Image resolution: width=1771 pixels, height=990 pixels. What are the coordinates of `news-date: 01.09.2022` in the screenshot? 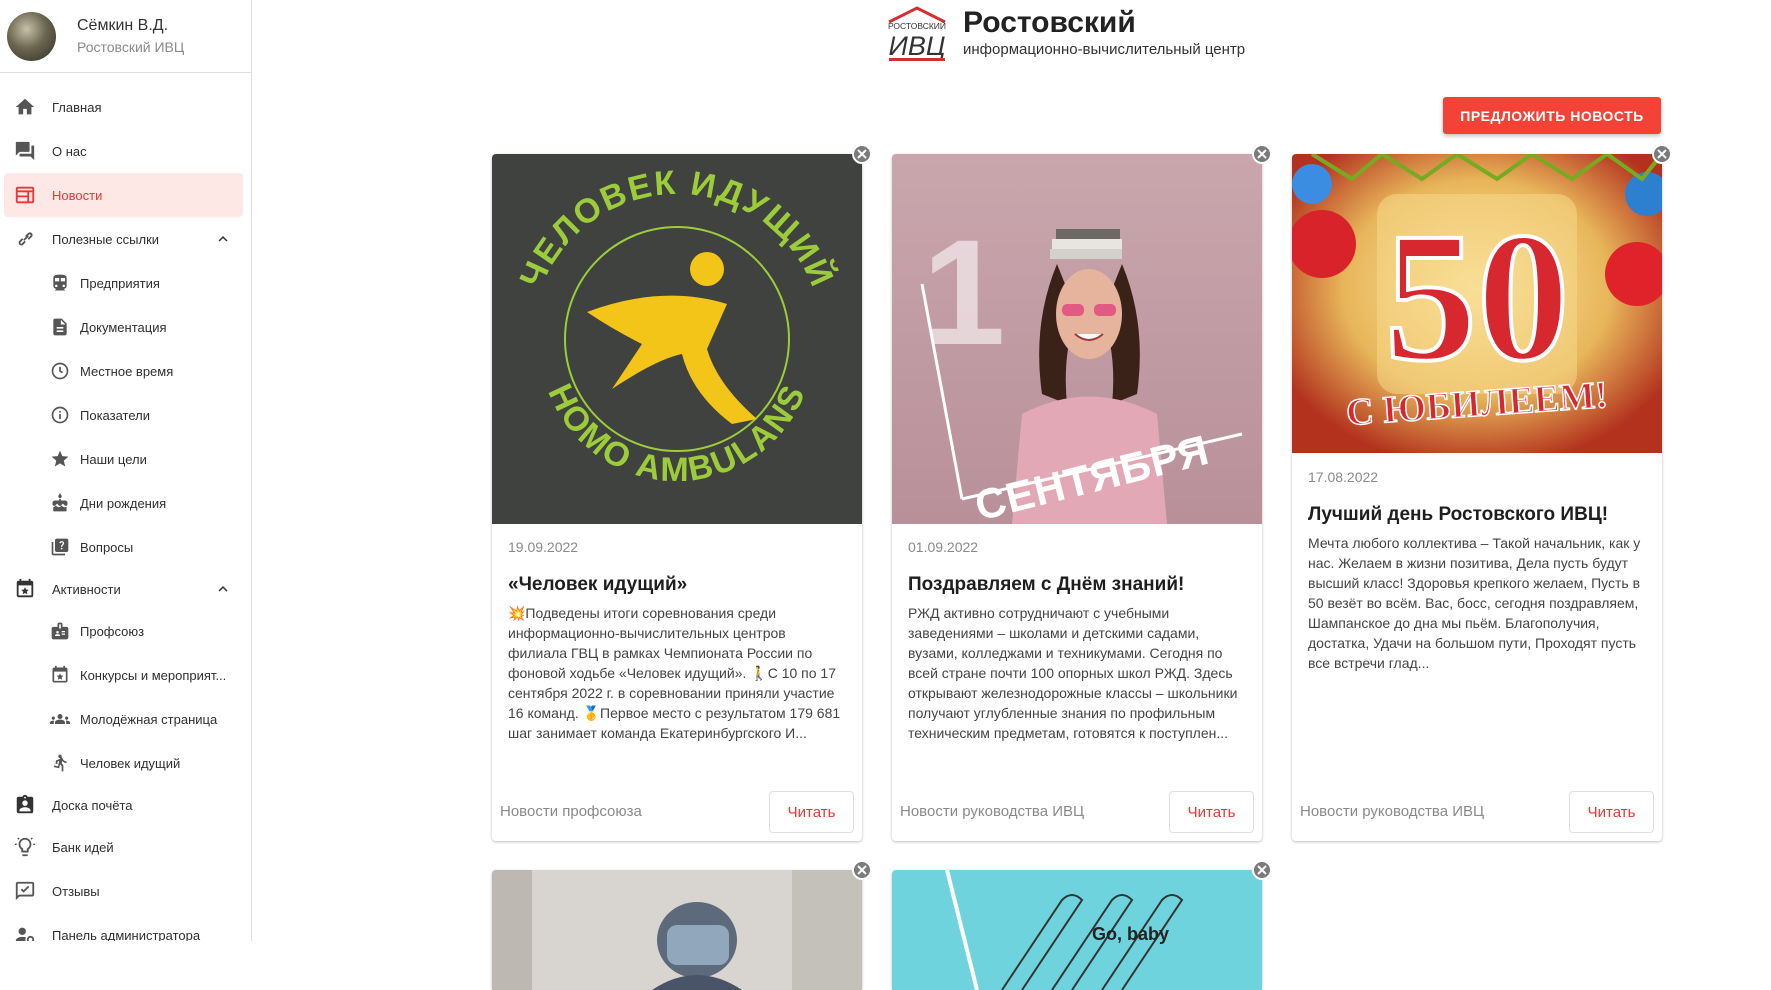 It's located at (943, 547).